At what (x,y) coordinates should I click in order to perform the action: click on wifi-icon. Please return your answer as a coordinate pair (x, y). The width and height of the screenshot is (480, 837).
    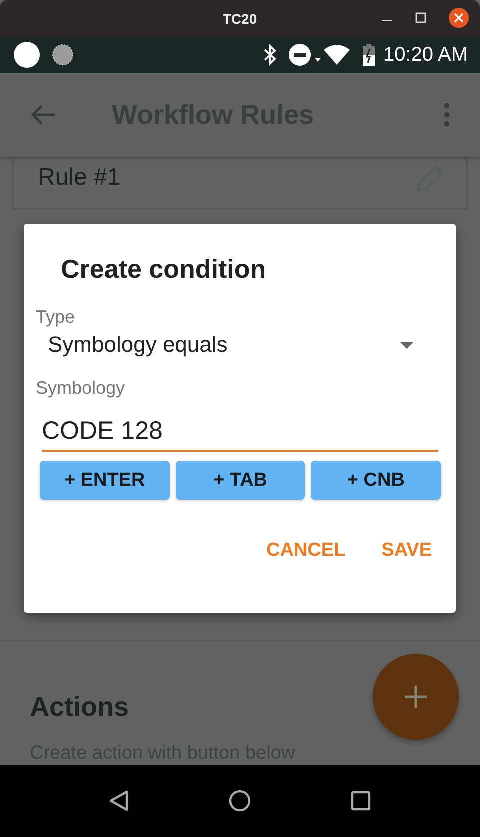
    Looking at the image, I should click on (333, 55).